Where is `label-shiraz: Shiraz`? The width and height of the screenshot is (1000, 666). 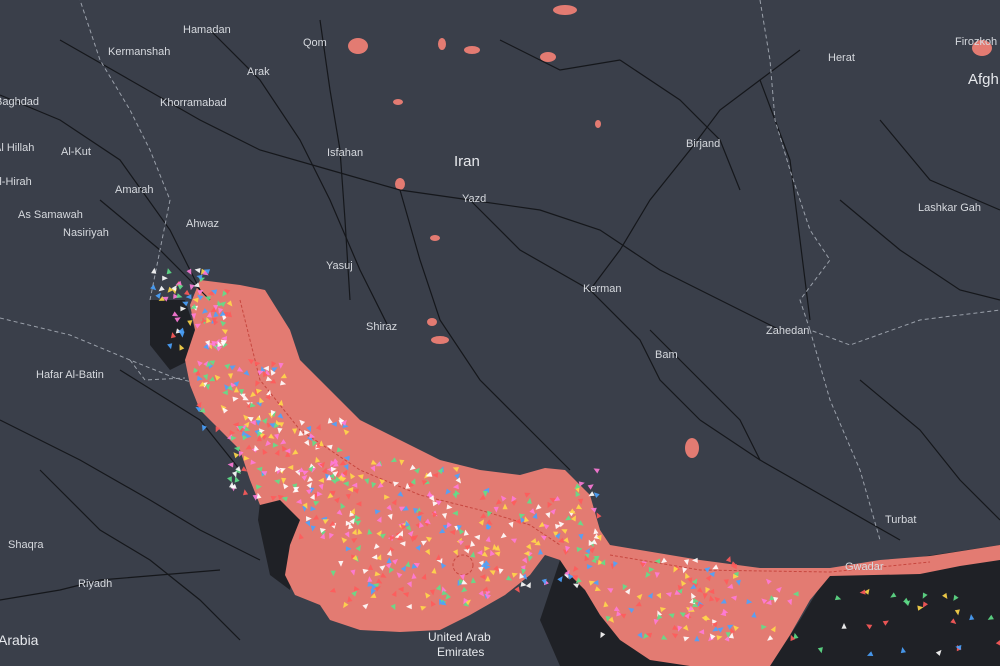
label-shiraz: Shiraz is located at coordinates (381, 327).